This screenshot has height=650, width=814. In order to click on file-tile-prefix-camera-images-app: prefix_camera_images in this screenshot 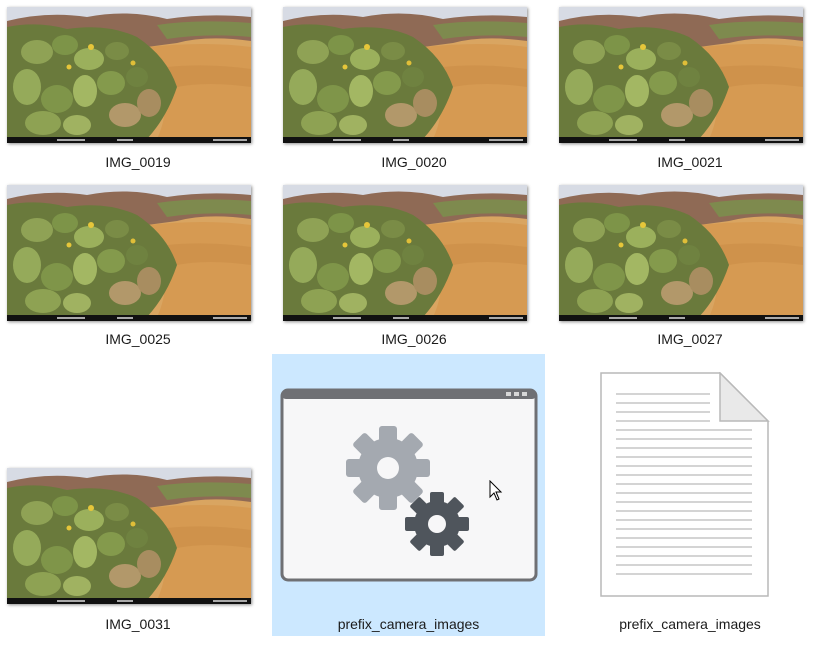, I will do `click(408, 495)`.